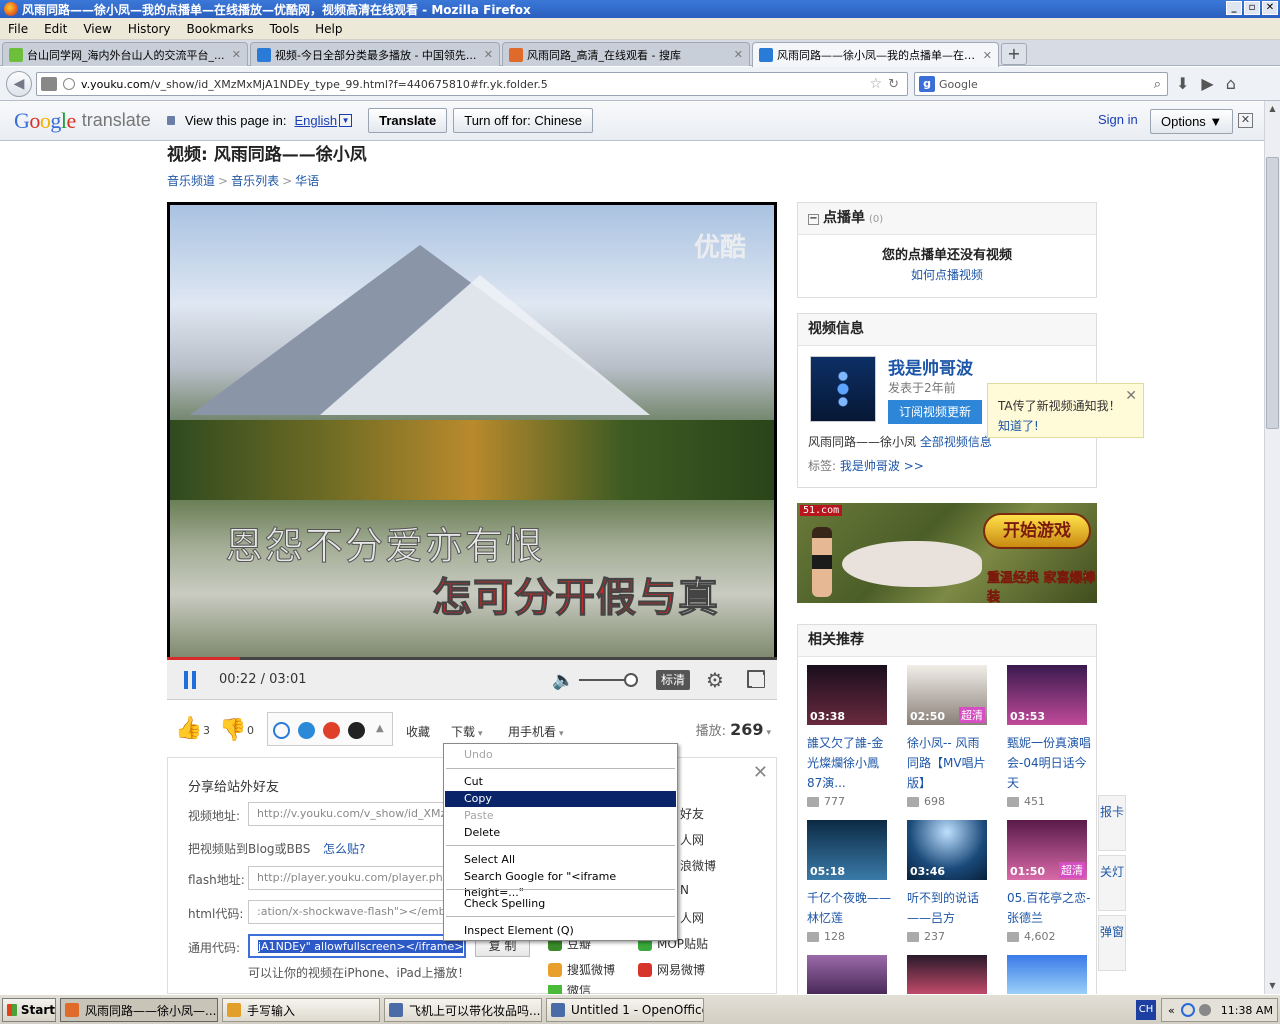 Image resolution: width=1280 pixels, height=1024 pixels. I want to click on crumb-music-list: 音乐列表, so click(255, 181).